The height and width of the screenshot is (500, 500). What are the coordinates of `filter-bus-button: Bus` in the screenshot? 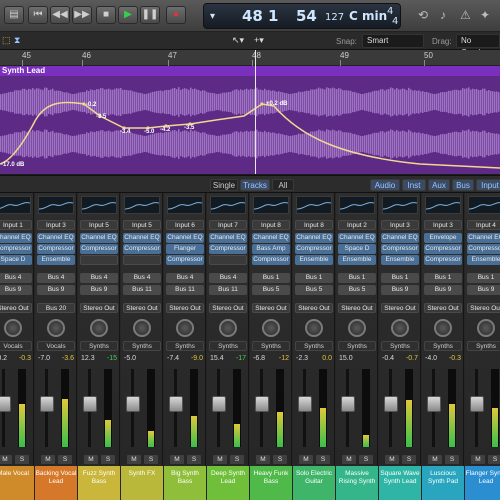 It's located at (463, 185).